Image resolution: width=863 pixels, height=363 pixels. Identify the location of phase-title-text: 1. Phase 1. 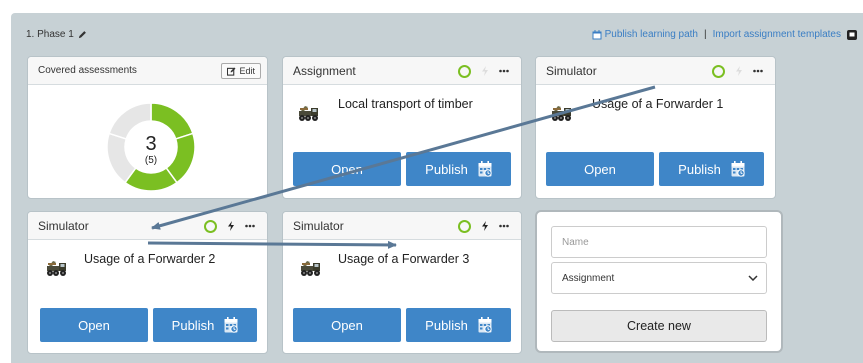
(50, 34).